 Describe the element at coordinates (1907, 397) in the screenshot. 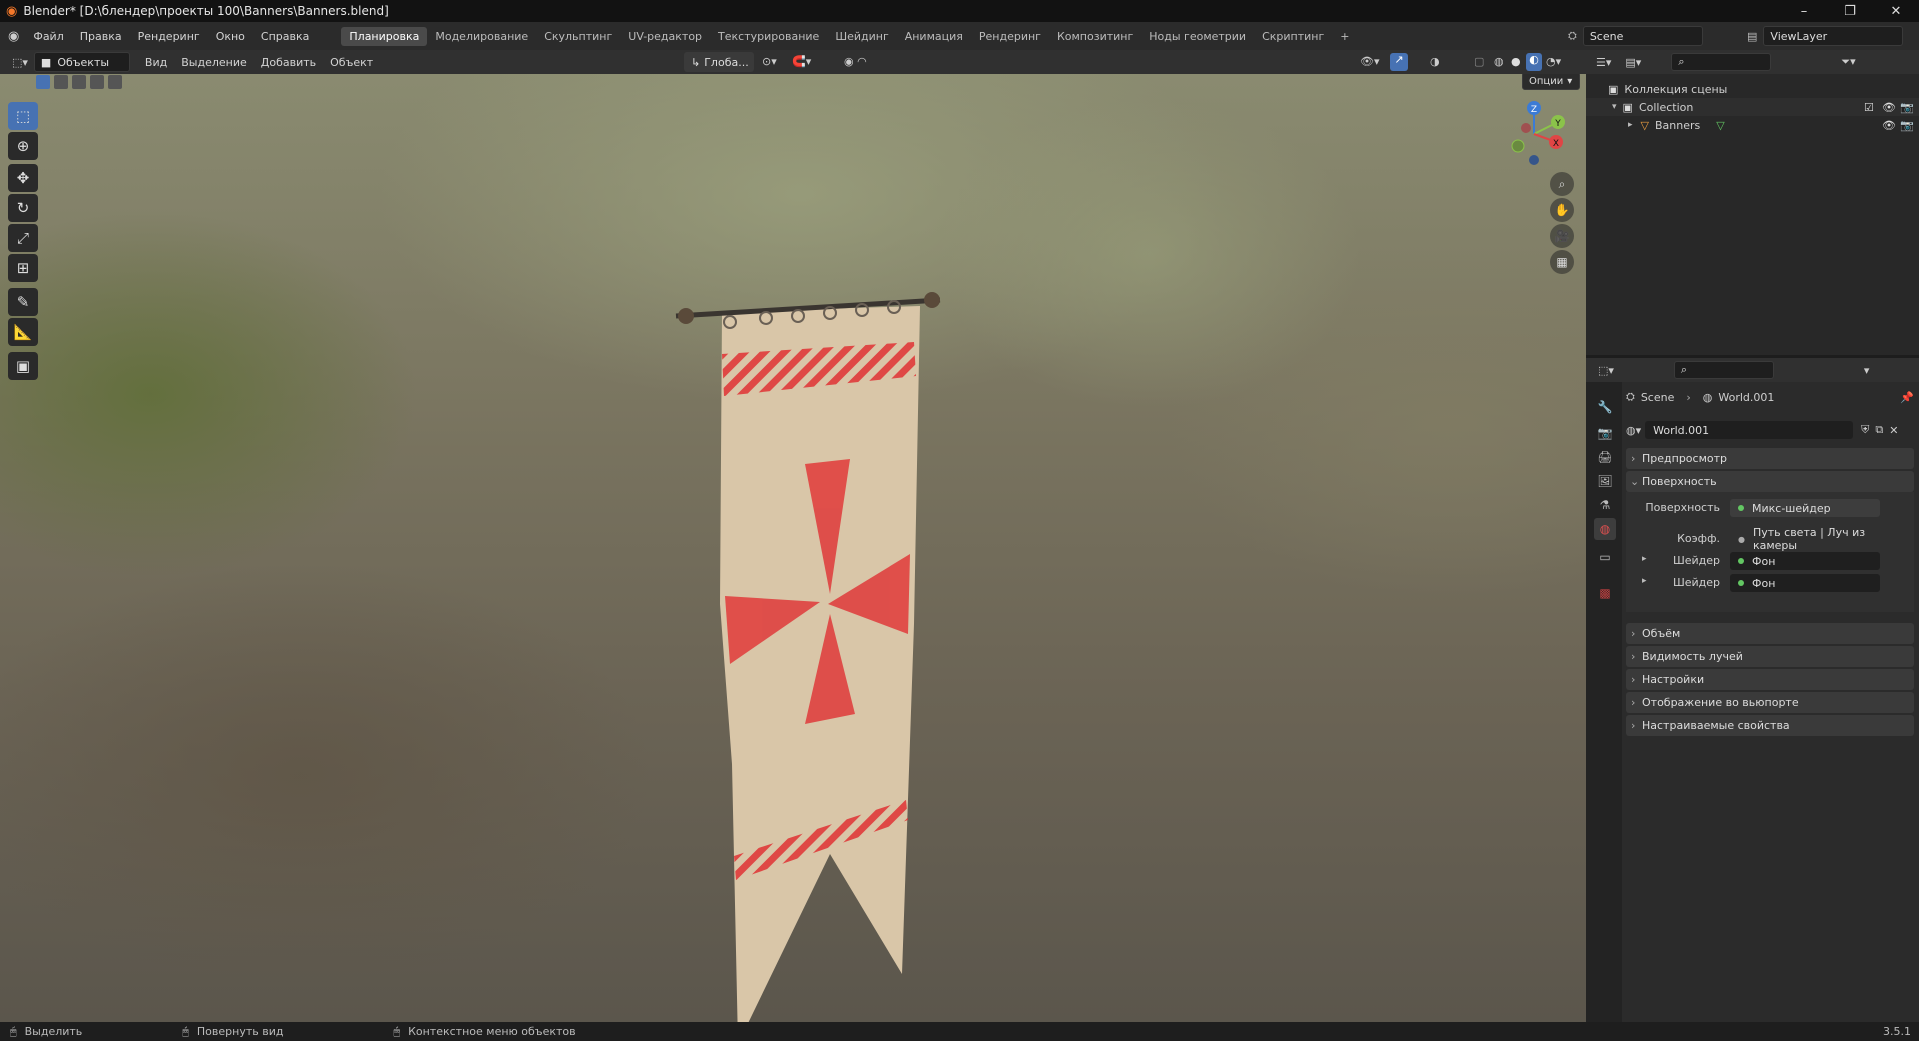

I see `pin-icon: 📌` at that location.